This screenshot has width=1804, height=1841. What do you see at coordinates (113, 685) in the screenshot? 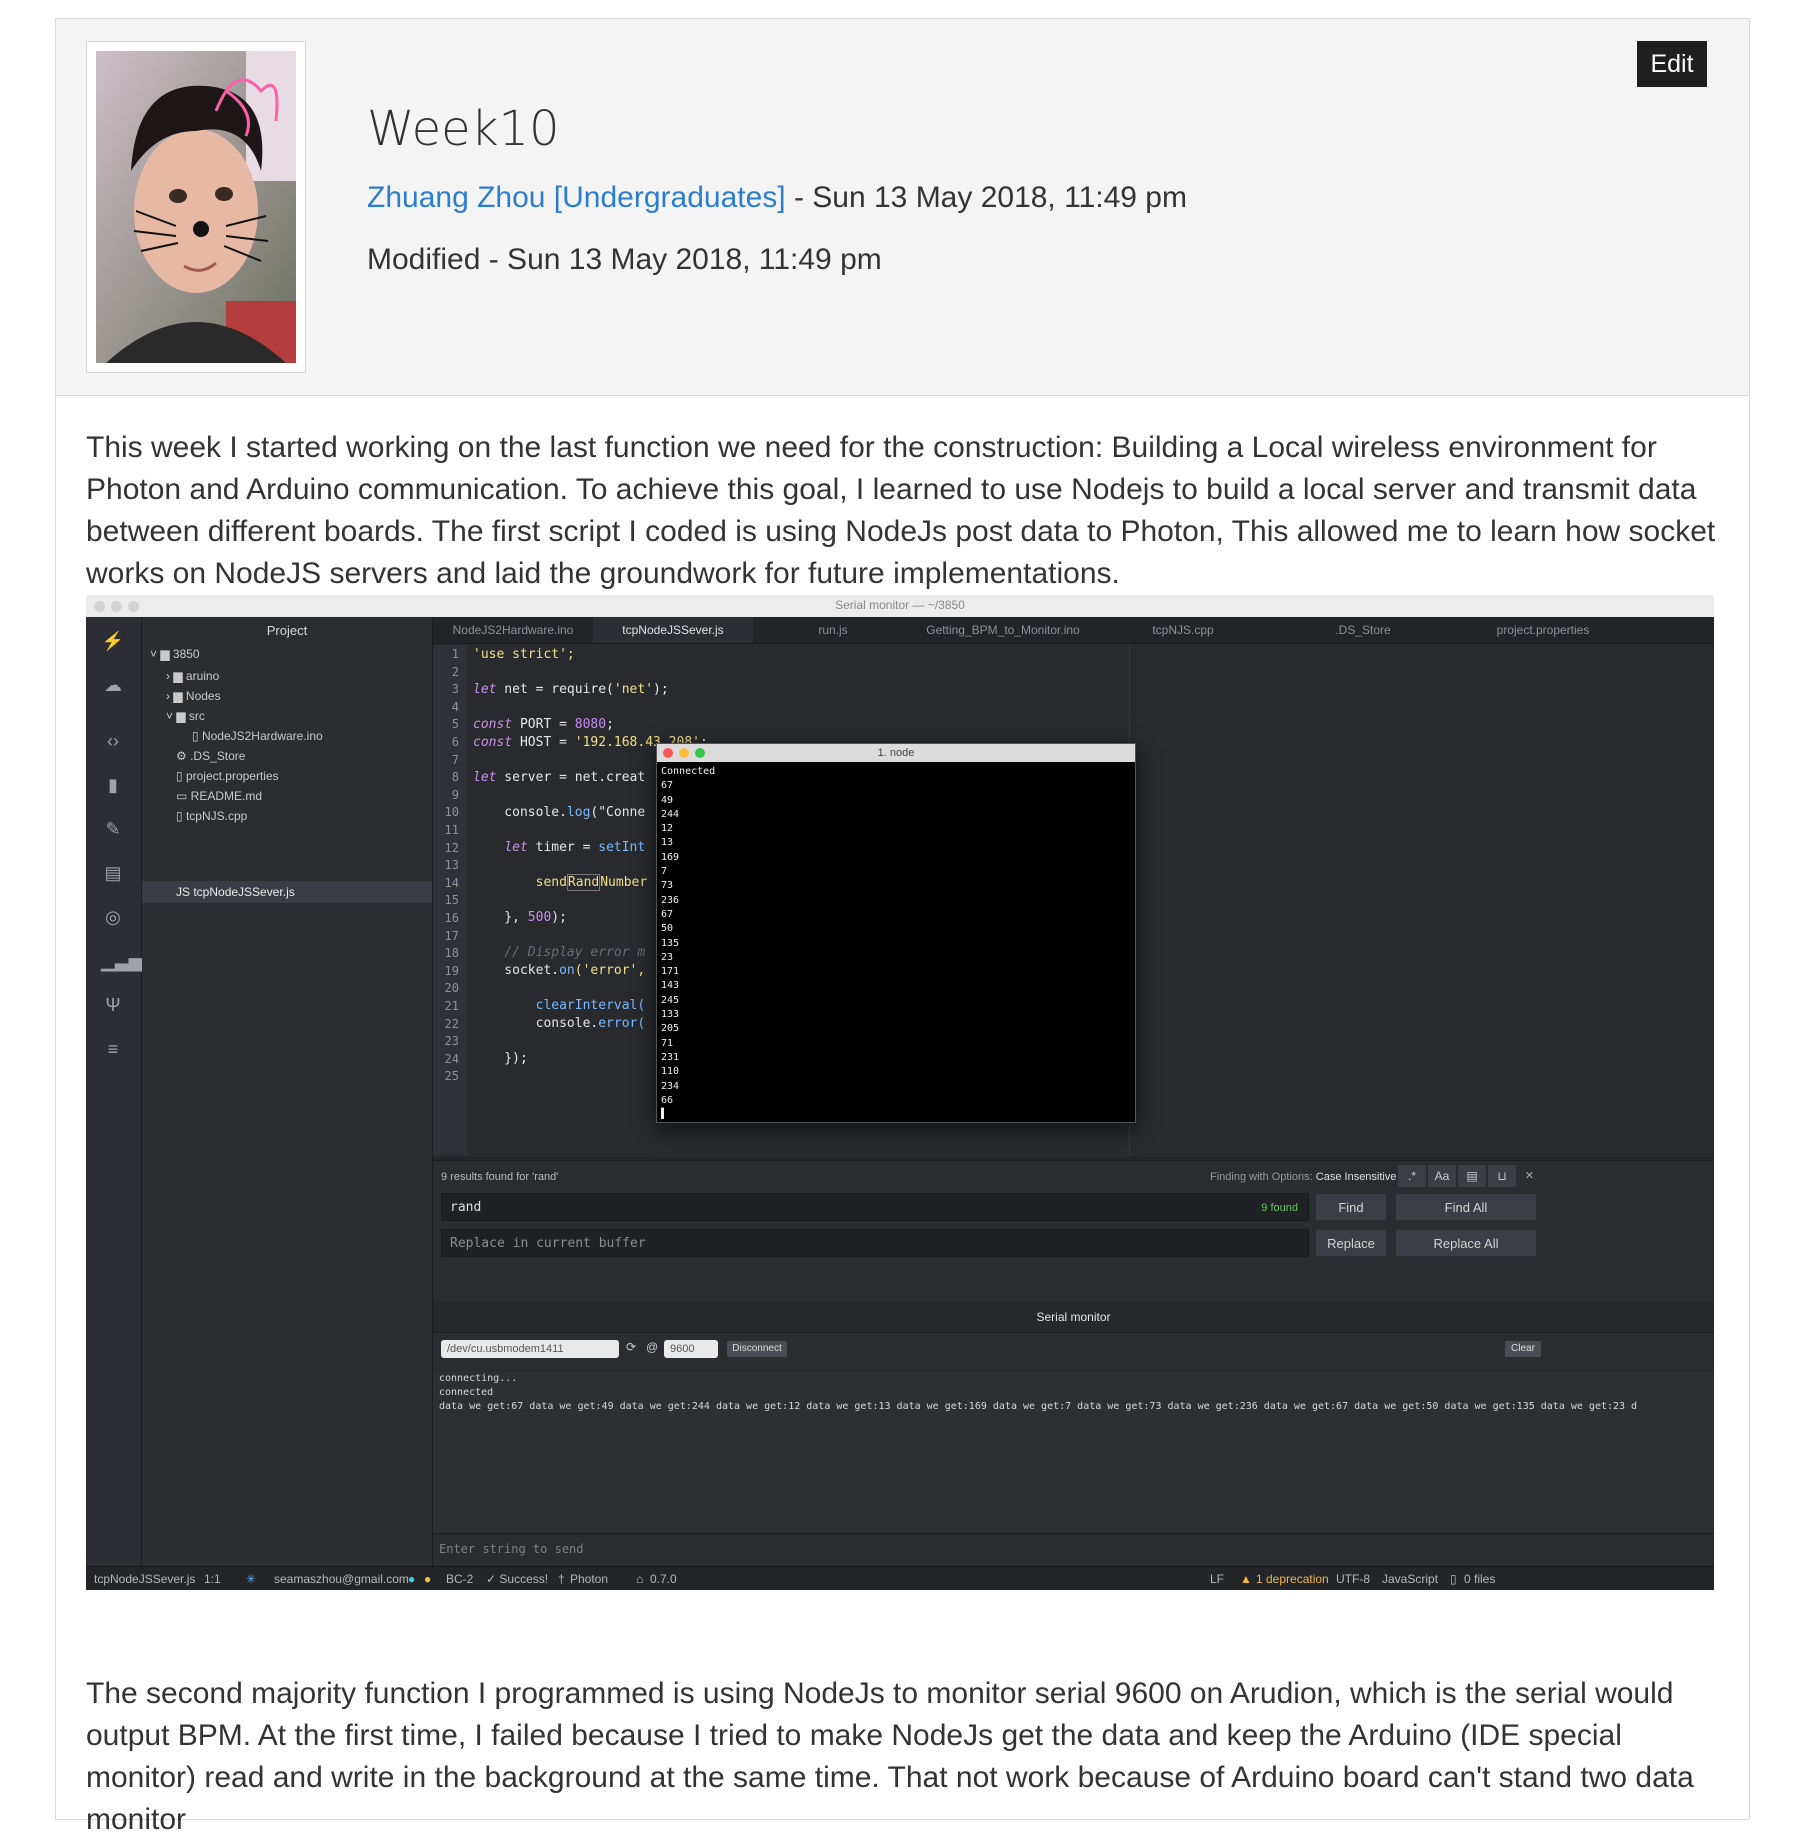
I see `cloud-icon: ☁` at bounding box center [113, 685].